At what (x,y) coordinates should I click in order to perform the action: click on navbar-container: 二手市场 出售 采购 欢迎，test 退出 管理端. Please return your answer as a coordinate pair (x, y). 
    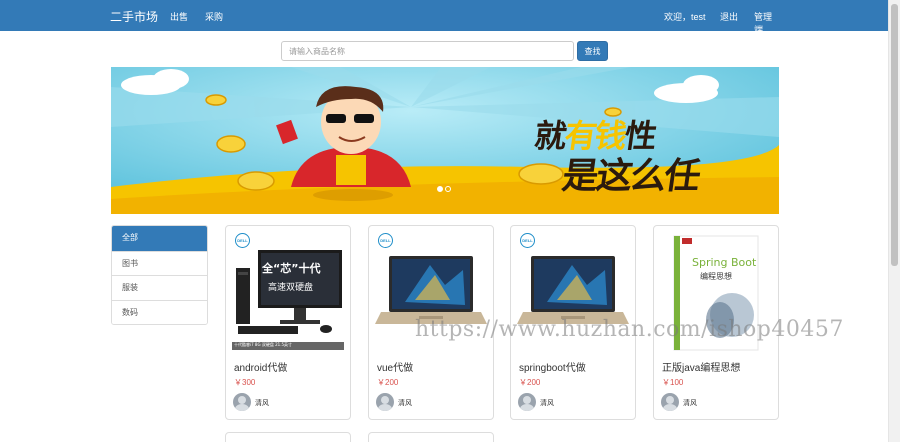
    Looking at the image, I should click on (444, 17).